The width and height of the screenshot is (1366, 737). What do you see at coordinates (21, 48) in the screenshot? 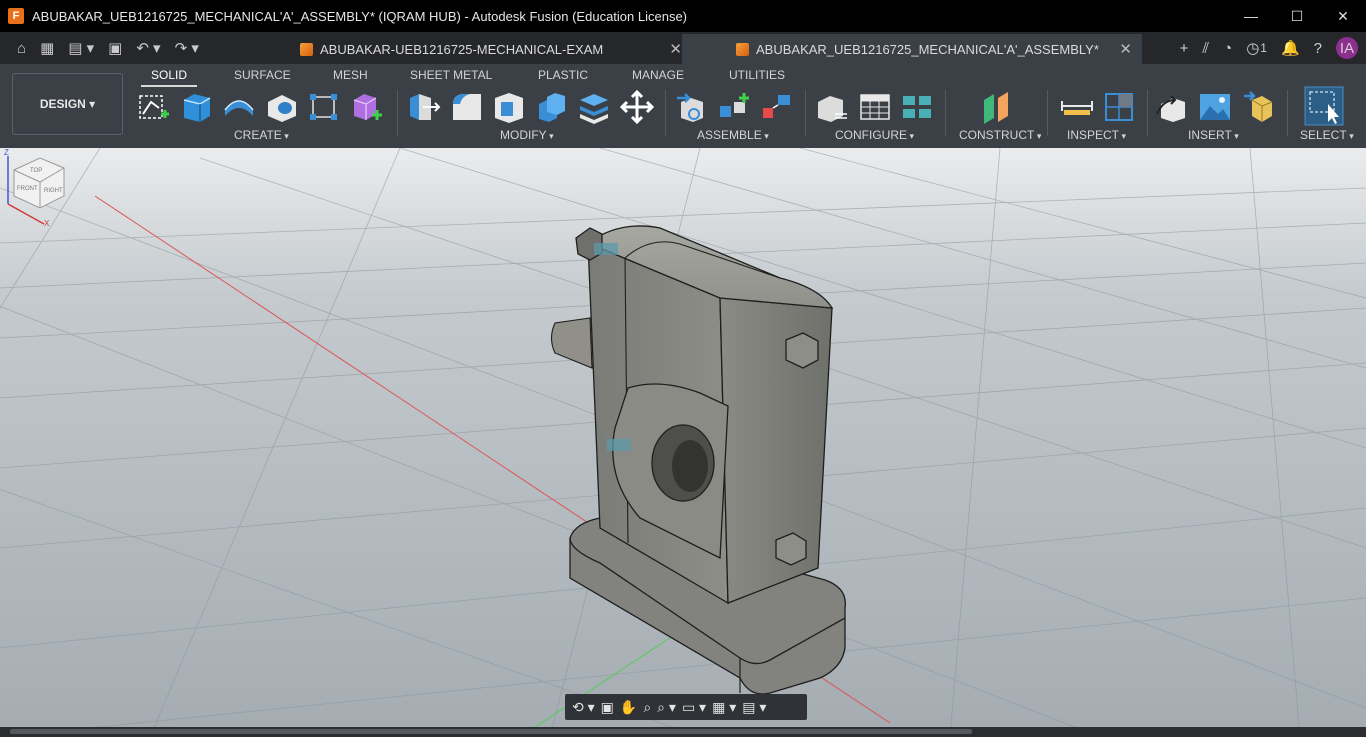
I see `home-icon: ⌂` at bounding box center [21, 48].